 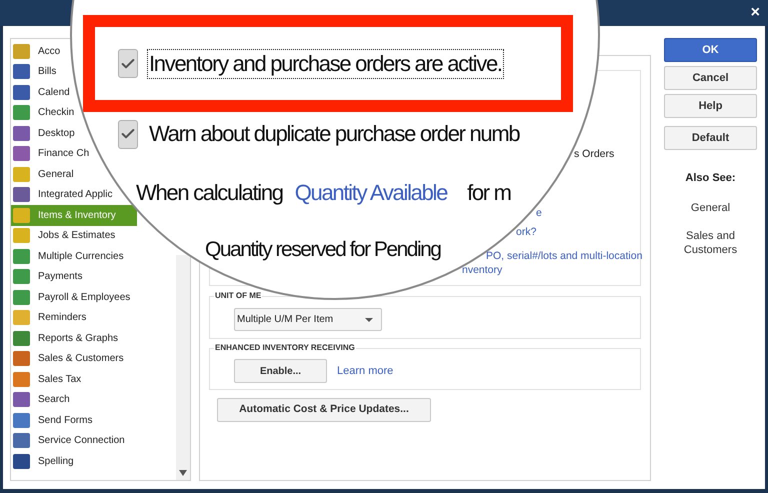 I want to click on sidebar-item: Checkin, so click(x=42, y=112).